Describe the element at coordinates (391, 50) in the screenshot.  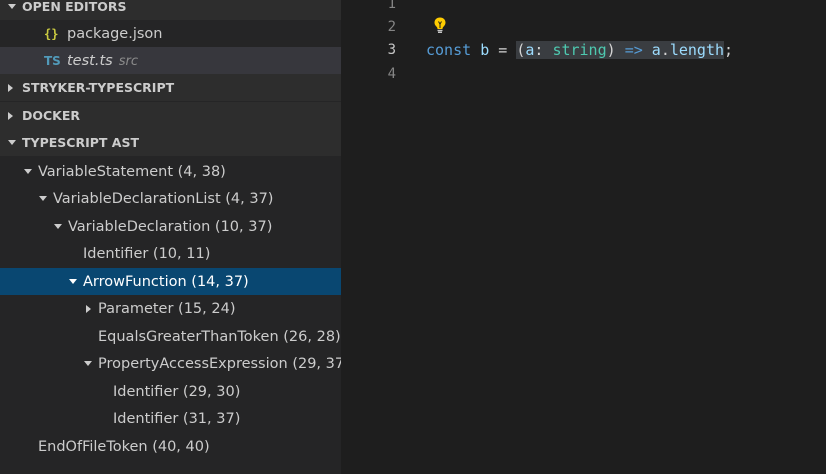
I see `line-number: 3` at that location.